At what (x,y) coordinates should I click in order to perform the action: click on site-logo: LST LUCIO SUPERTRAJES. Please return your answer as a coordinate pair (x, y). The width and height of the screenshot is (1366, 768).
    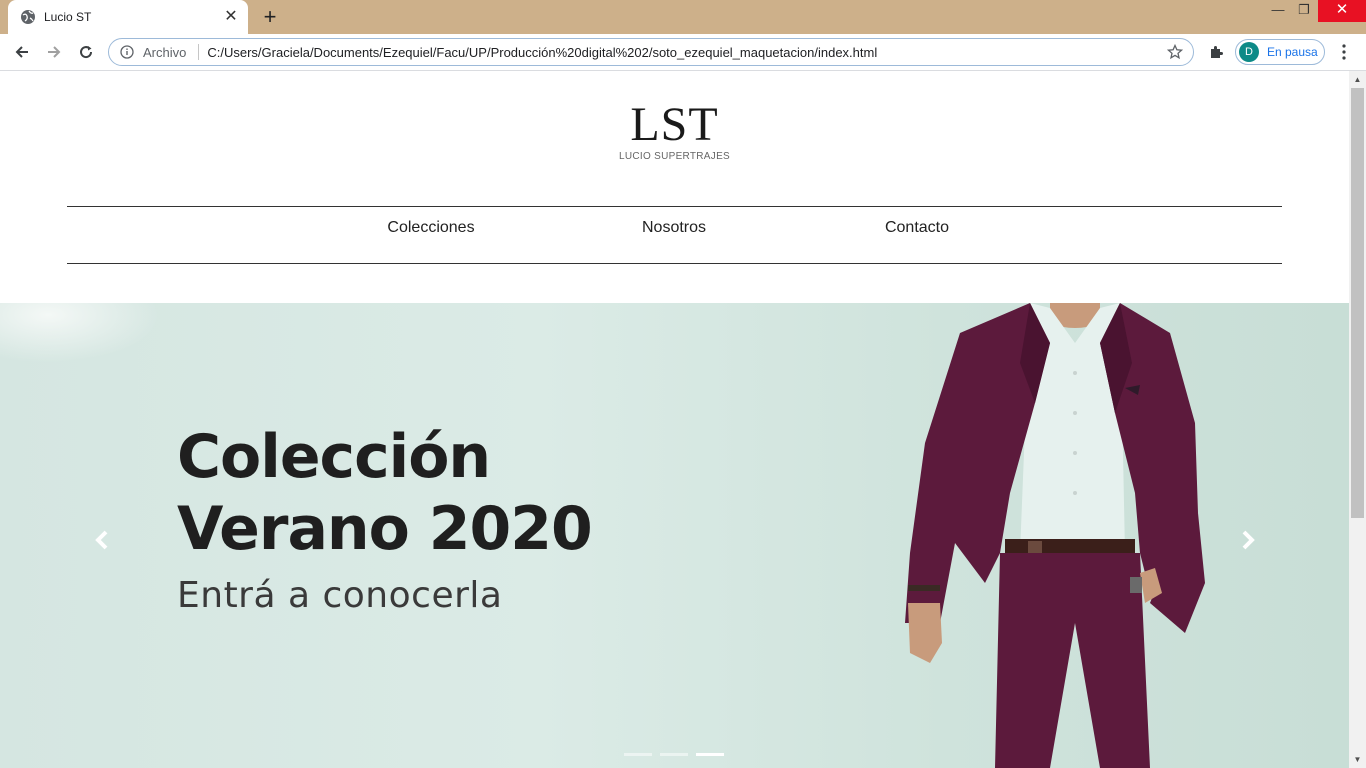
    Looking at the image, I should click on (674, 130).